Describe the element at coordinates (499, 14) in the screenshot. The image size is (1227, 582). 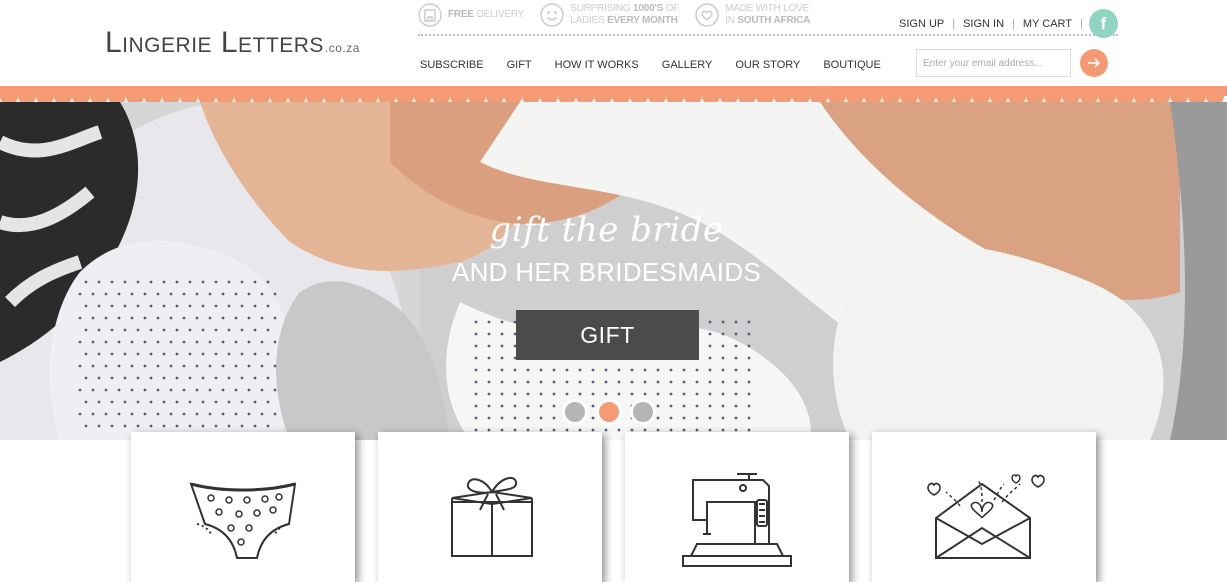
I see `feature-text: DELIVERY` at that location.